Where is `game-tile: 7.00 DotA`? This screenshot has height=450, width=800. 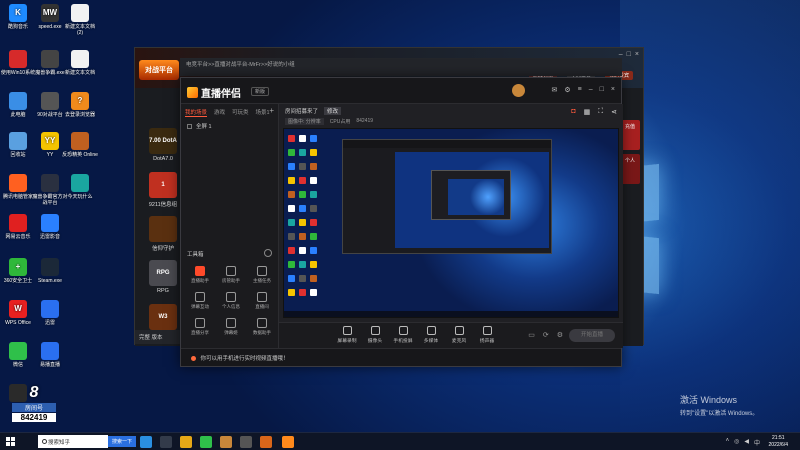
game-tile: 7.00 DotA is located at coordinates (163, 141).